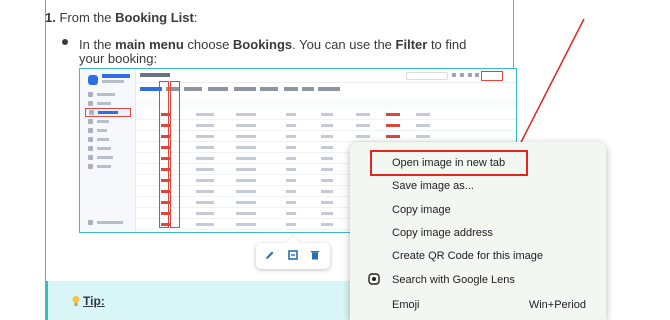 The width and height of the screenshot is (670, 320). I want to click on menu-item-copy-image: Copy image, so click(421, 210).